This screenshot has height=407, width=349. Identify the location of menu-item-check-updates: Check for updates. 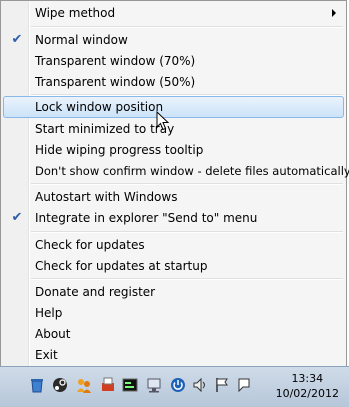
(173, 245).